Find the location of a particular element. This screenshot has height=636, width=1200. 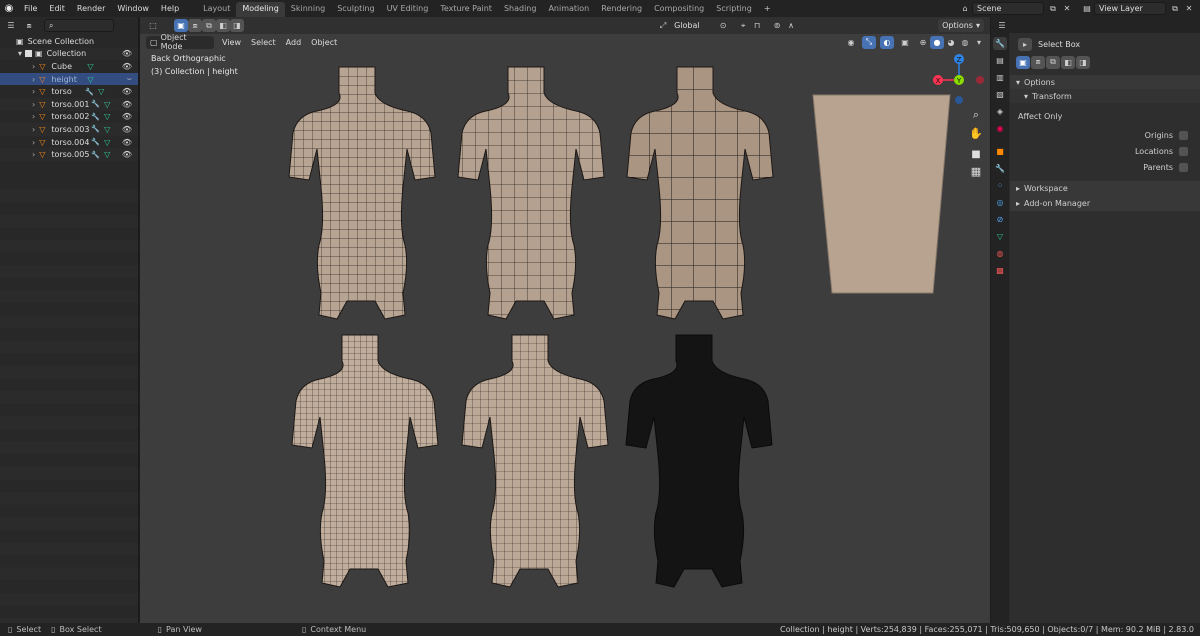

outliner-search-input: ⌕ is located at coordinates (79, 25).